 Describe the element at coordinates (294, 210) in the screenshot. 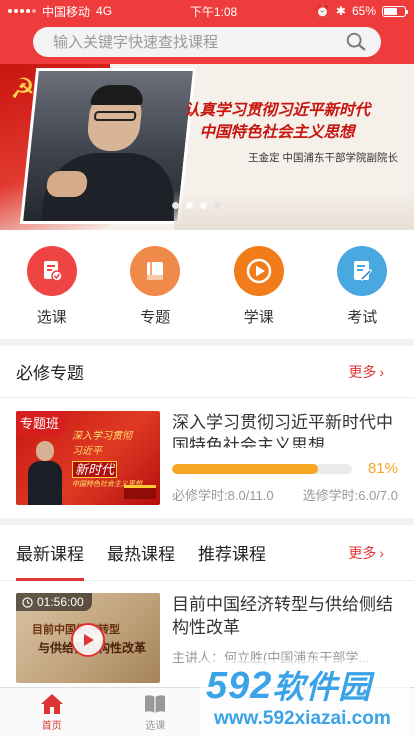

I see `skyline-decor` at that location.